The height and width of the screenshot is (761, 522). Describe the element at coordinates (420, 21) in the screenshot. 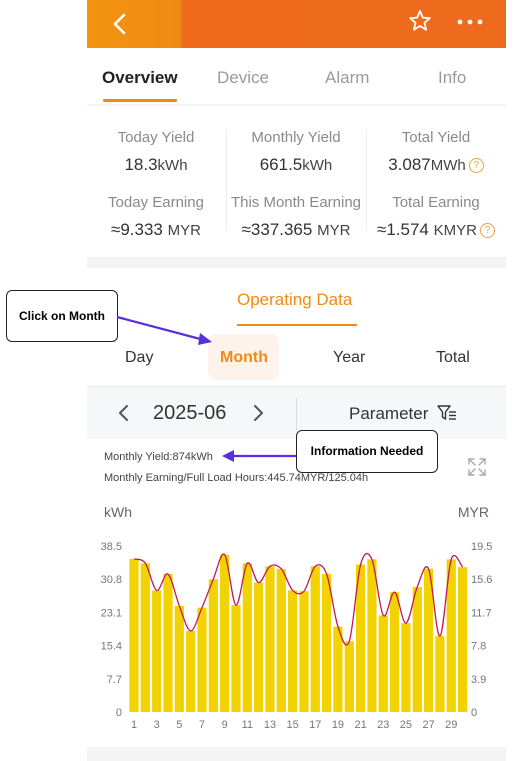

I see `star-icon` at that location.